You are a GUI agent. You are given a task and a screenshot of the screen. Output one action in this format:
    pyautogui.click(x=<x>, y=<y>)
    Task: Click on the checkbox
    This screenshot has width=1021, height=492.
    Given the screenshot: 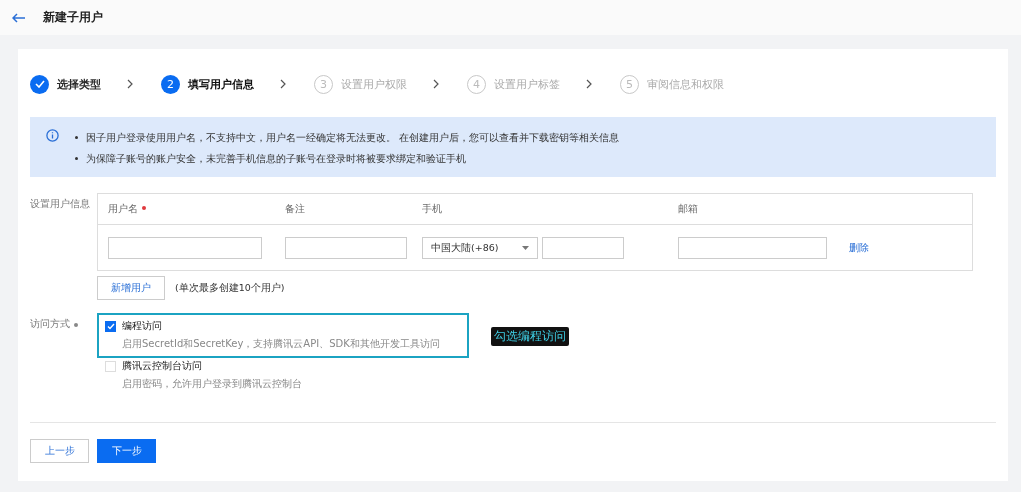 What is the action you would take?
    pyautogui.click(x=110, y=326)
    